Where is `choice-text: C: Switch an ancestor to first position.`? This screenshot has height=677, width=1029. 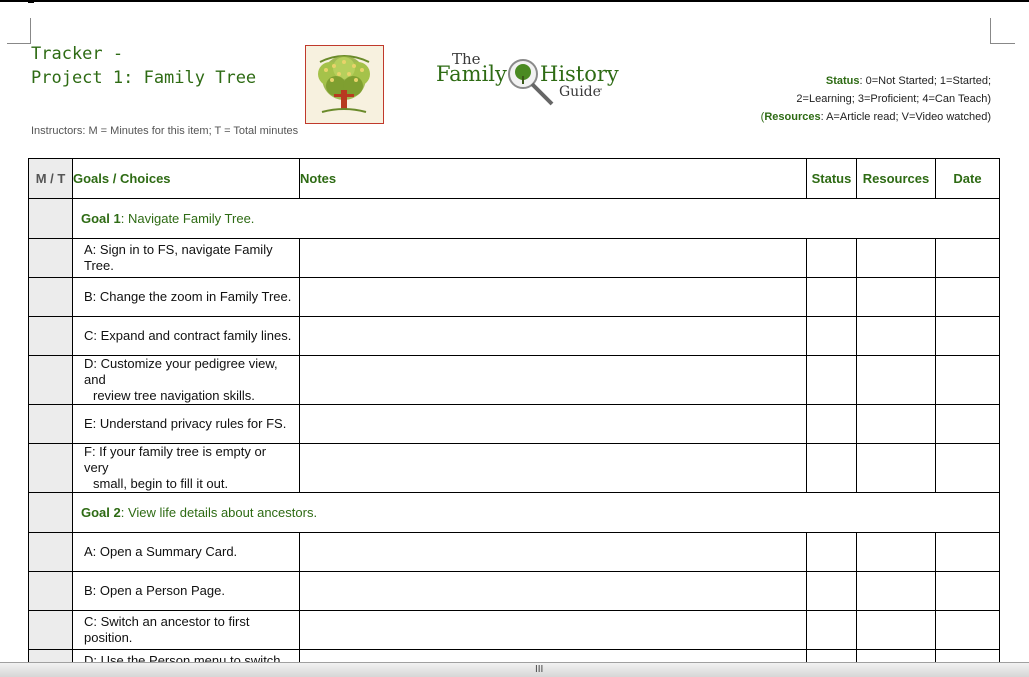
choice-text: C: Switch an ancestor to first position. is located at coordinates (186, 630).